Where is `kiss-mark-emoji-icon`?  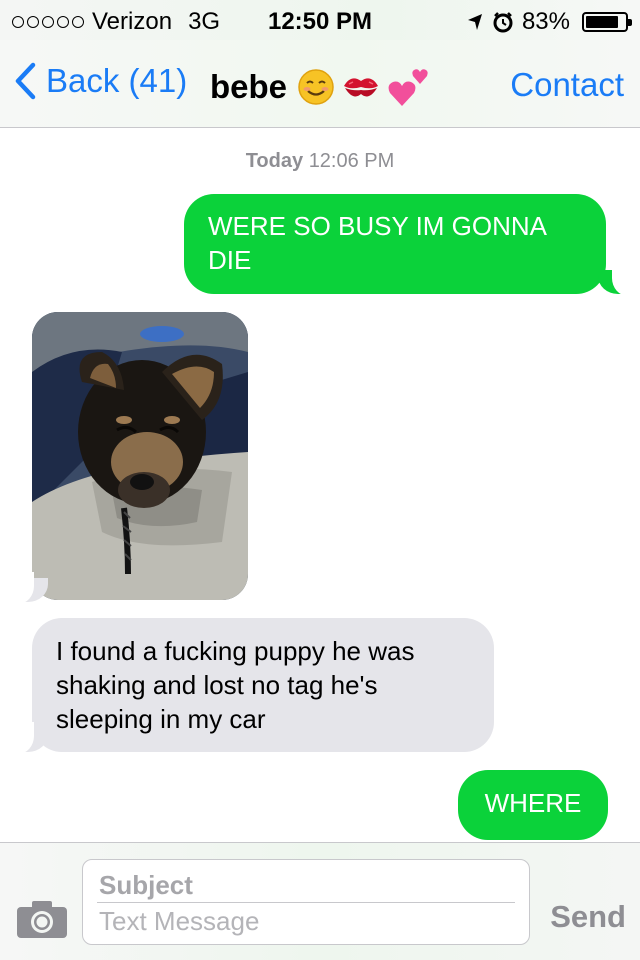
kiss-mark-emoji-icon is located at coordinates (361, 87).